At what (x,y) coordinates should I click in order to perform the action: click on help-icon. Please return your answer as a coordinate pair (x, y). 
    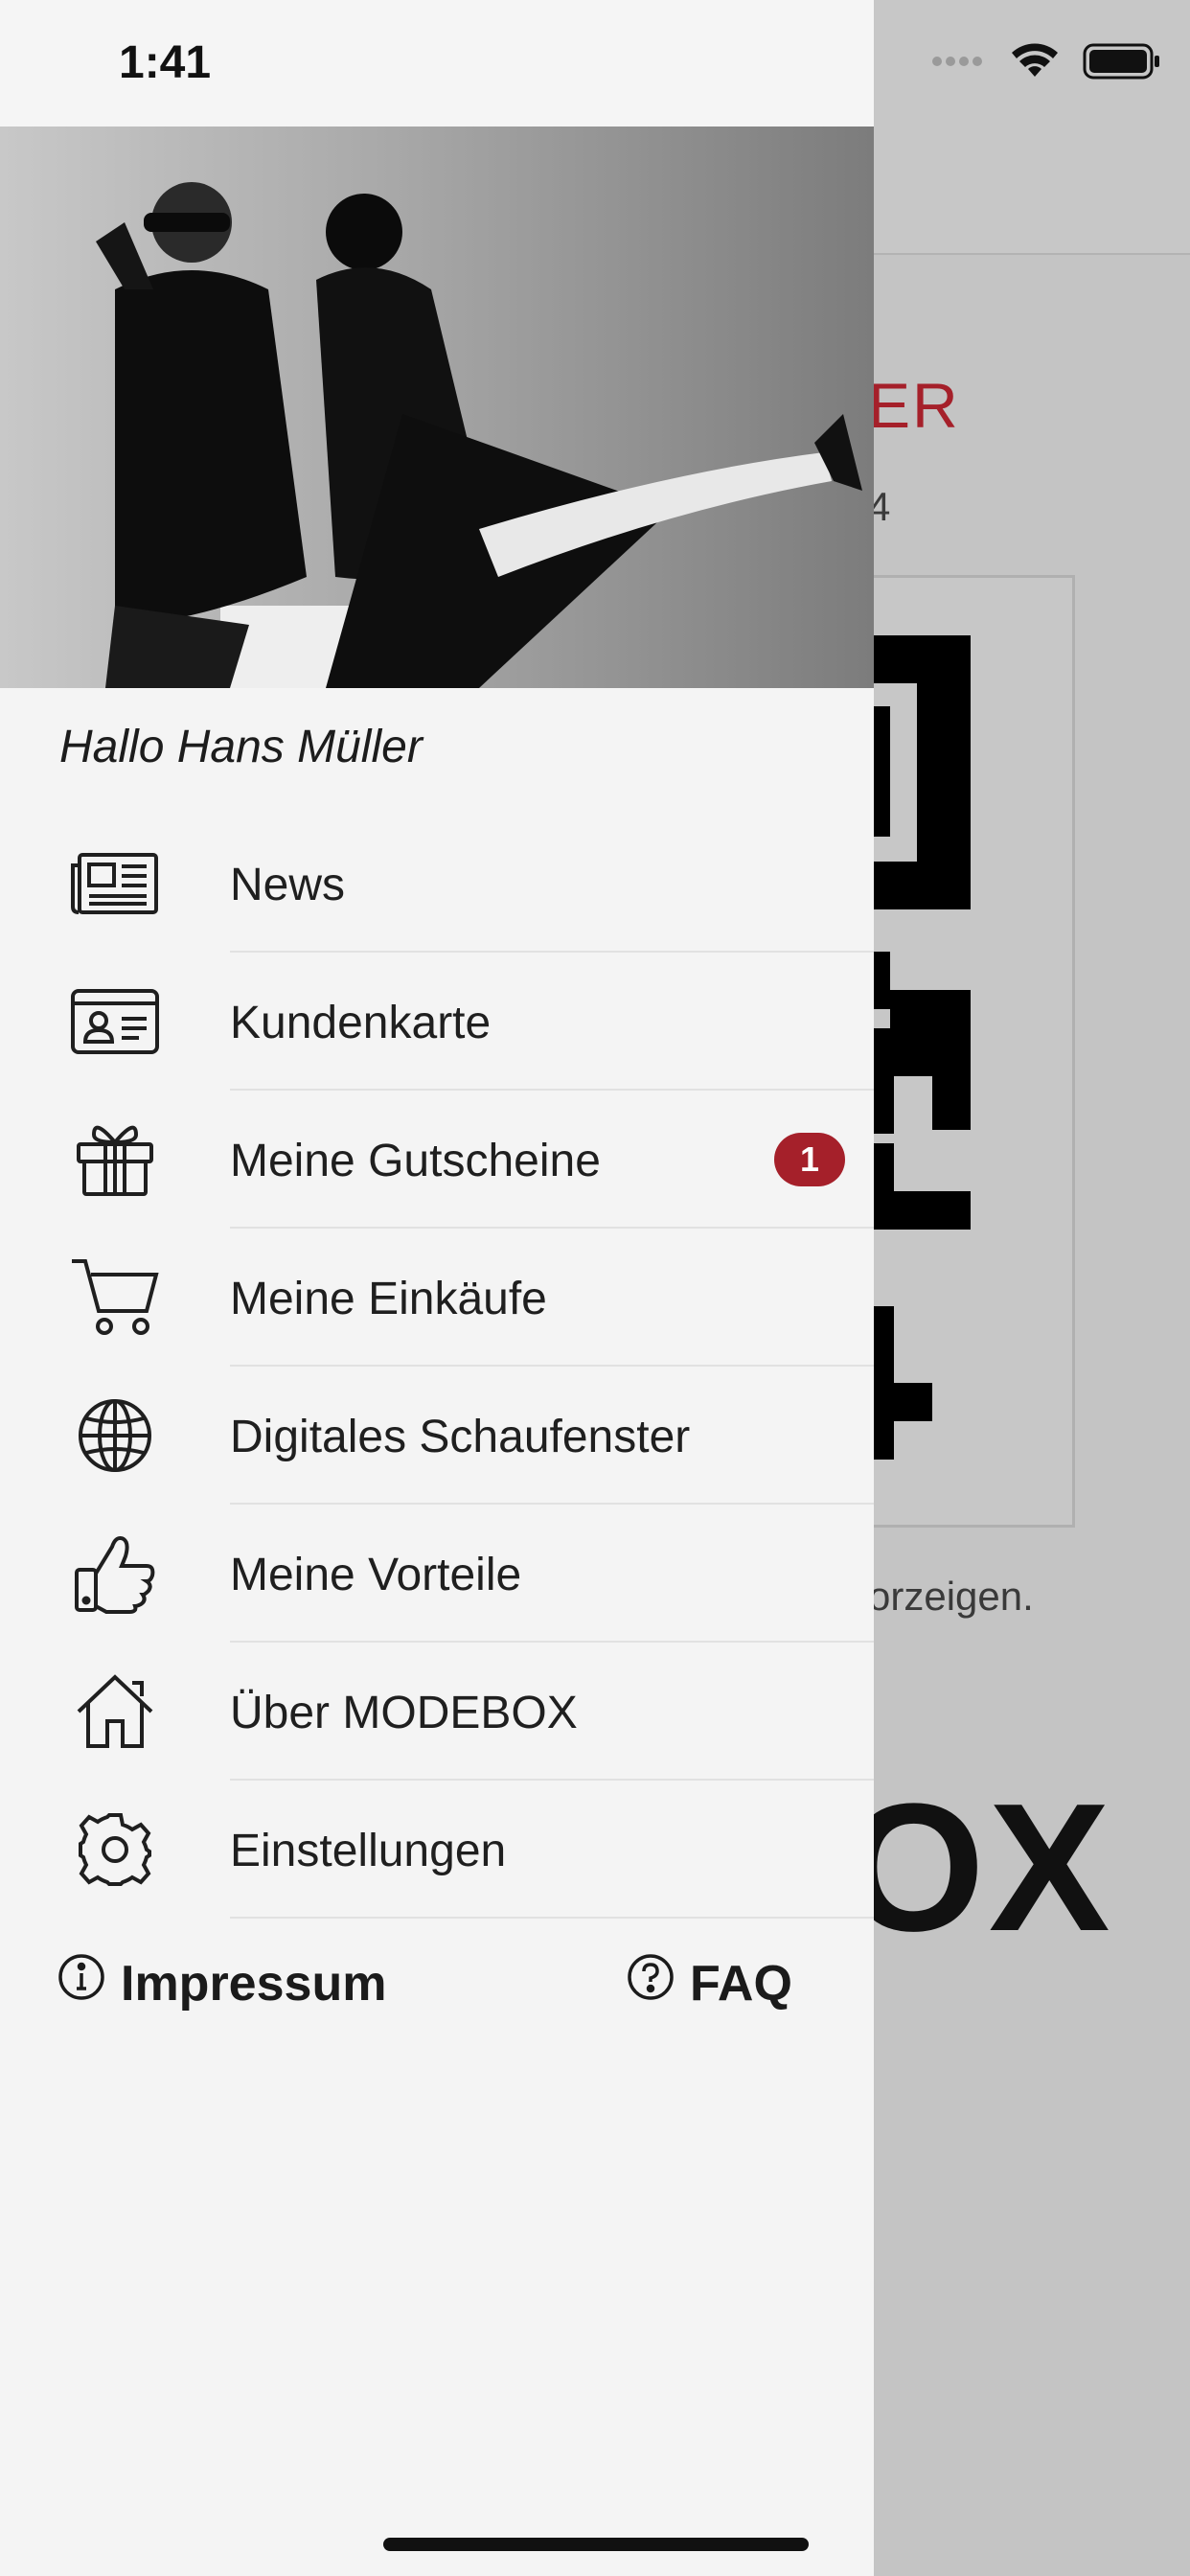
    Looking at the image, I should click on (651, 1983).